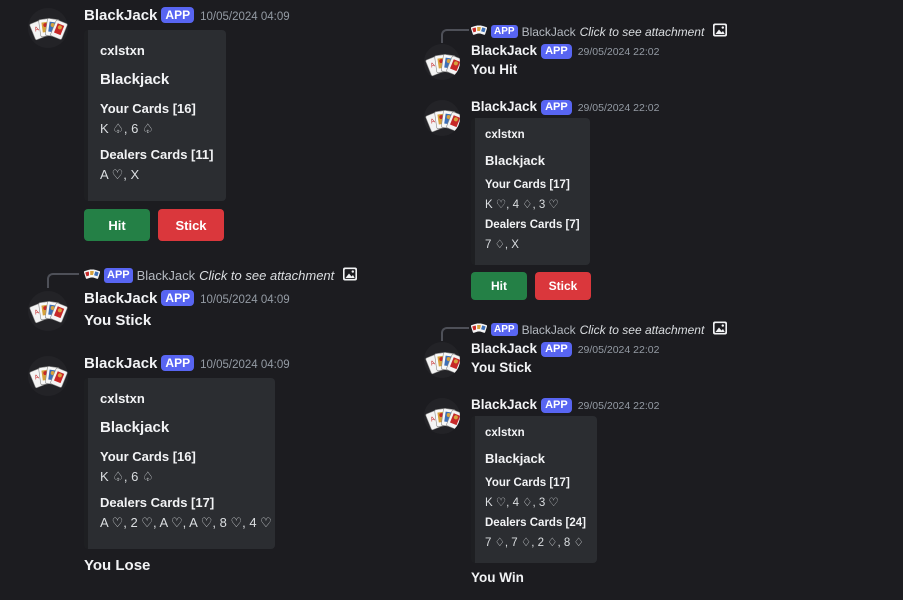 The image size is (903, 600). What do you see at coordinates (497, 577) in the screenshot?
I see `result-text: You Win` at bounding box center [497, 577].